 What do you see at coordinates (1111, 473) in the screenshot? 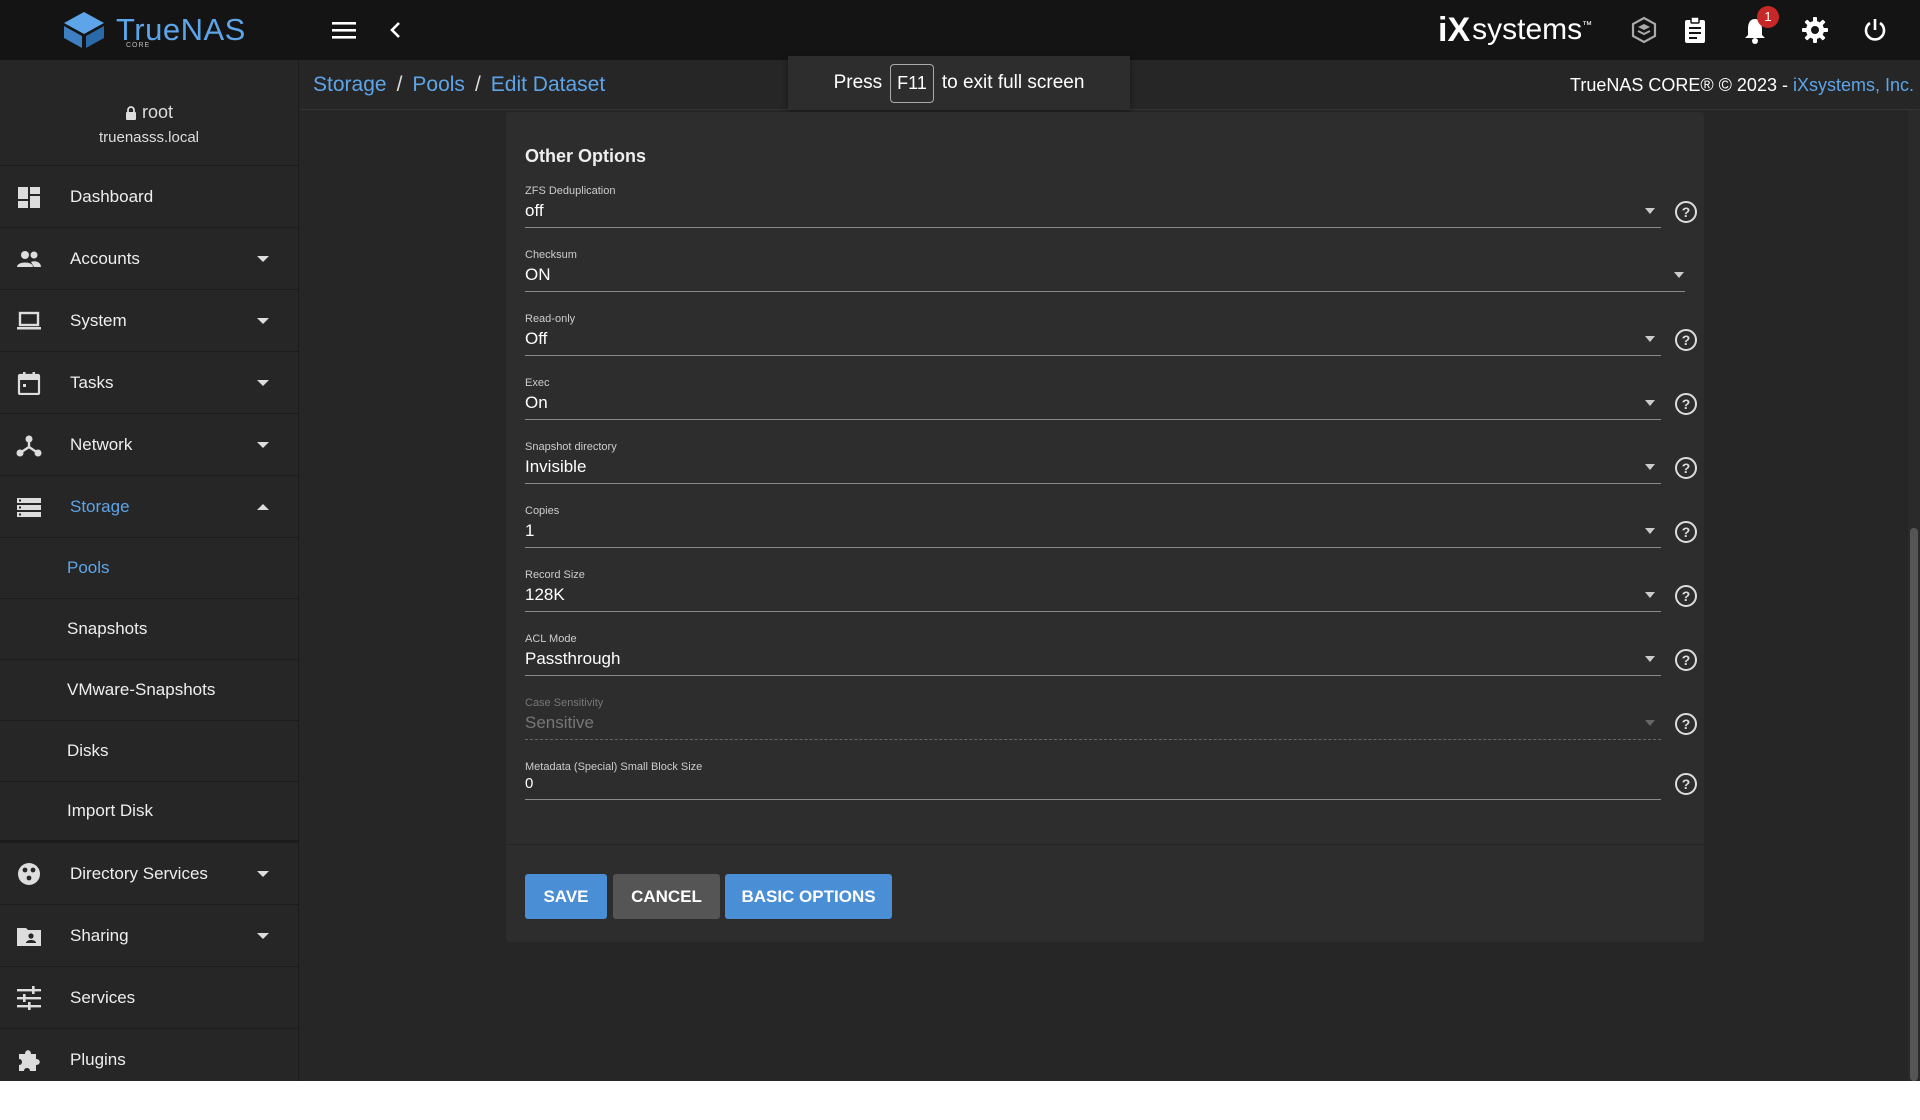
I see `snapshot-directory-select: Snapshot directory Invisible ?` at bounding box center [1111, 473].